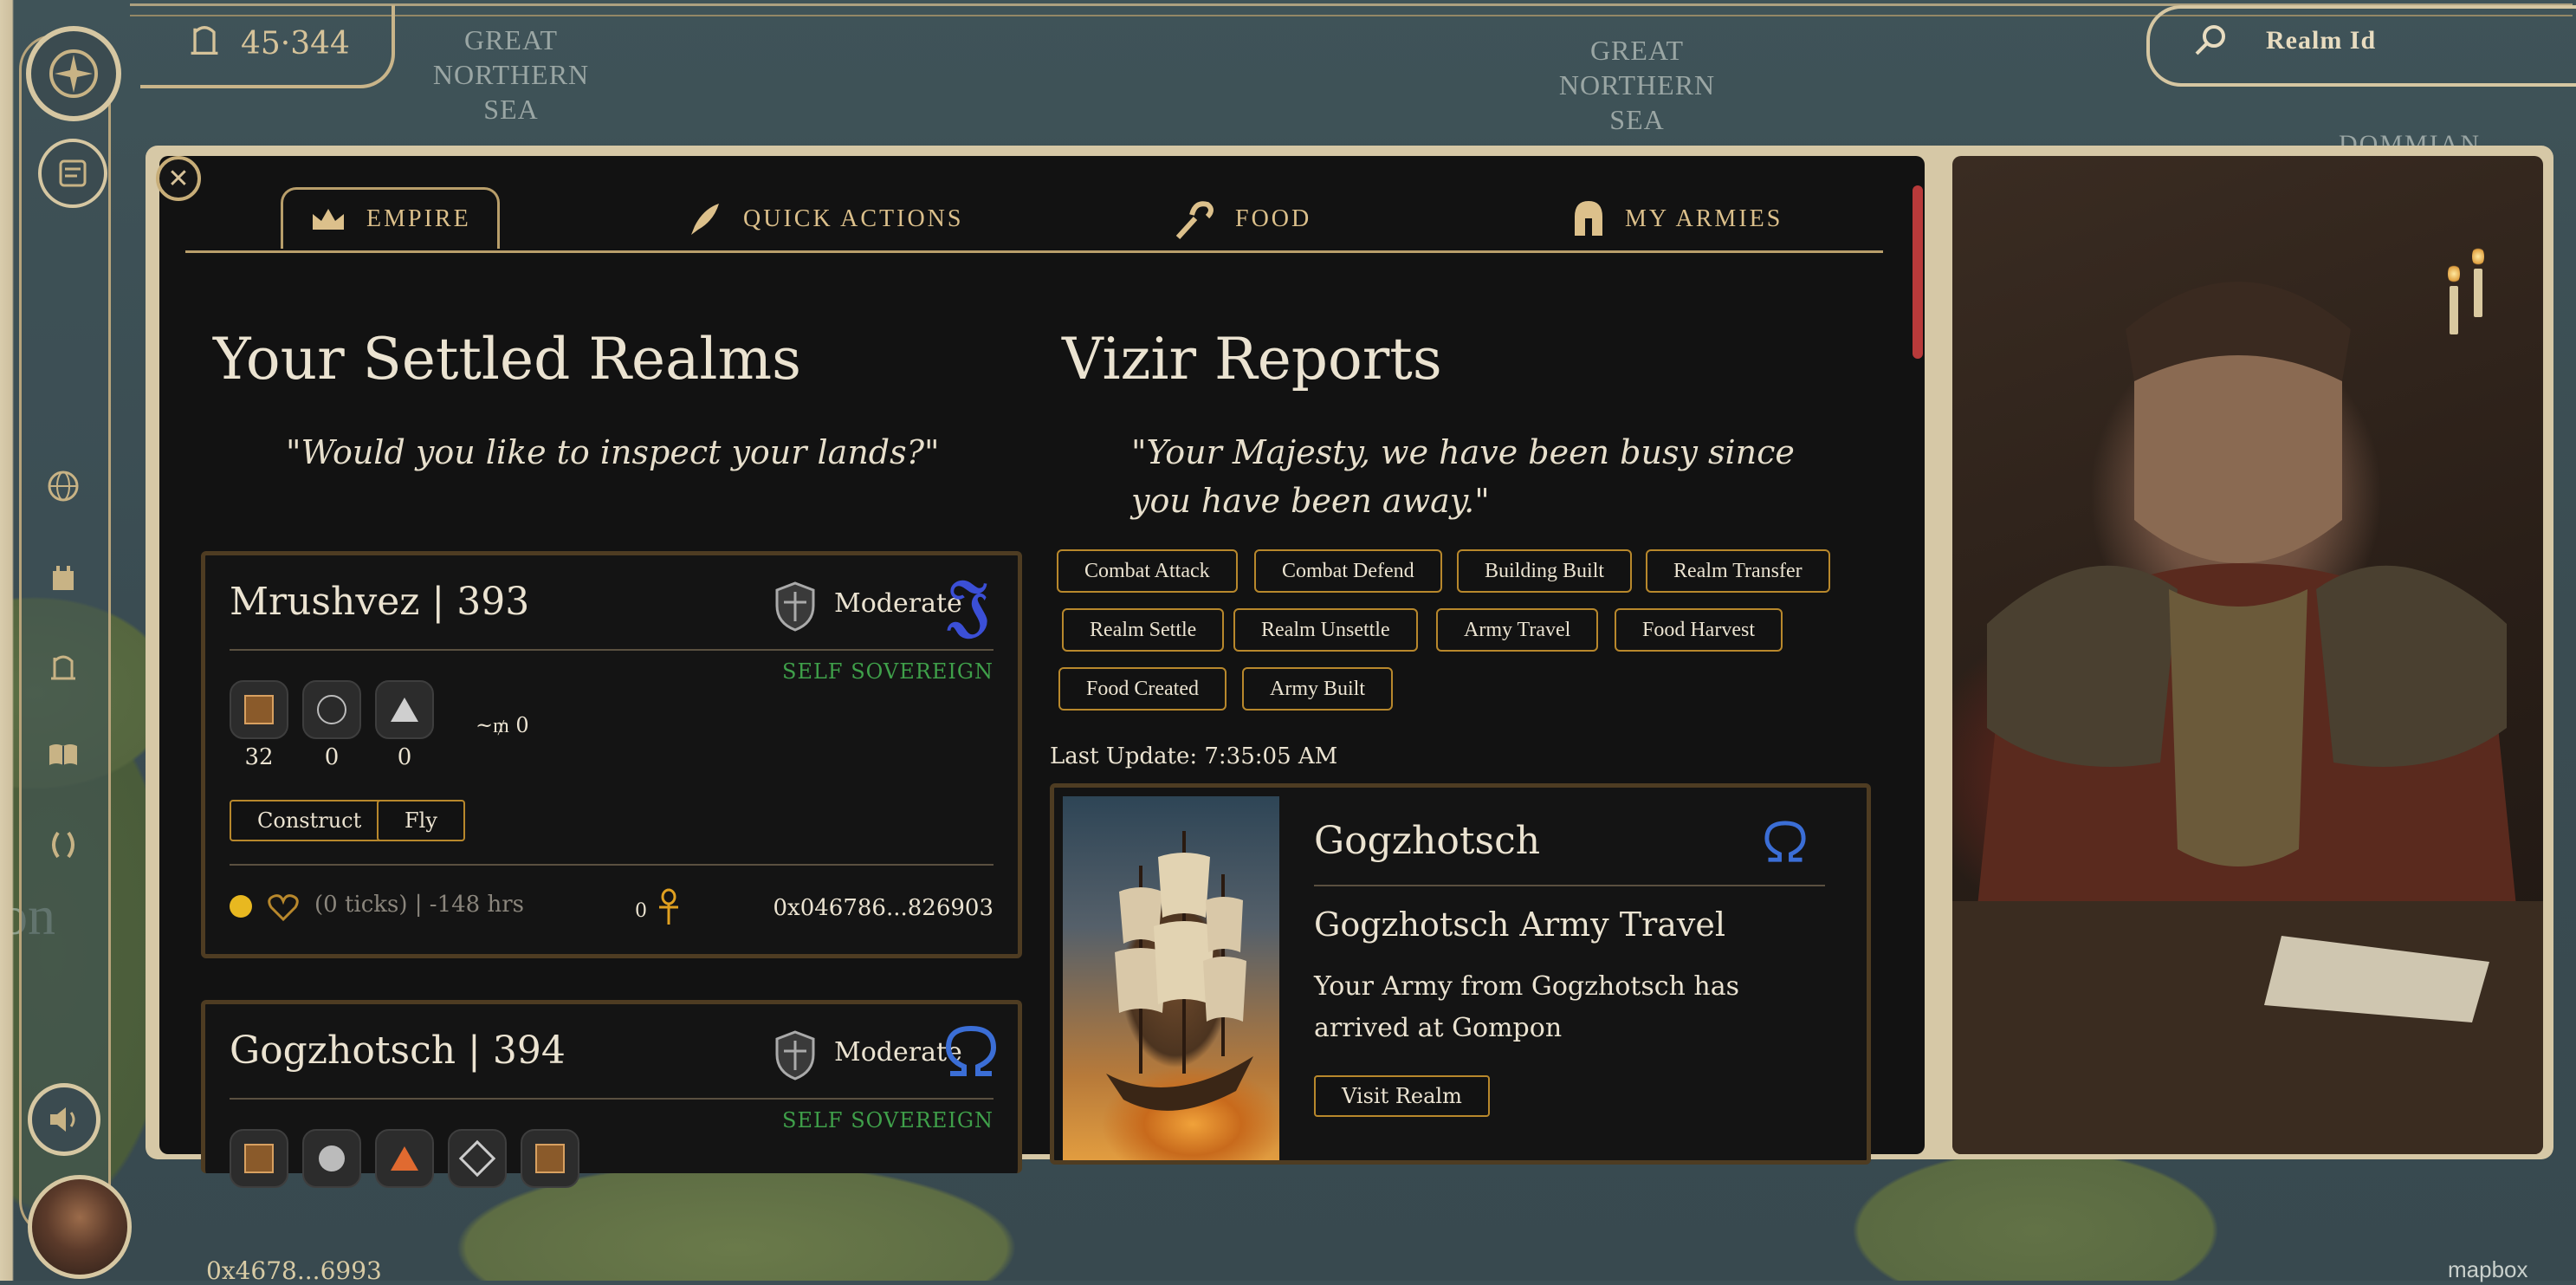  What do you see at coordinates (310, 820) in the screenshot?
I see `construct-button: Construct` at bounding box center [310, 820].